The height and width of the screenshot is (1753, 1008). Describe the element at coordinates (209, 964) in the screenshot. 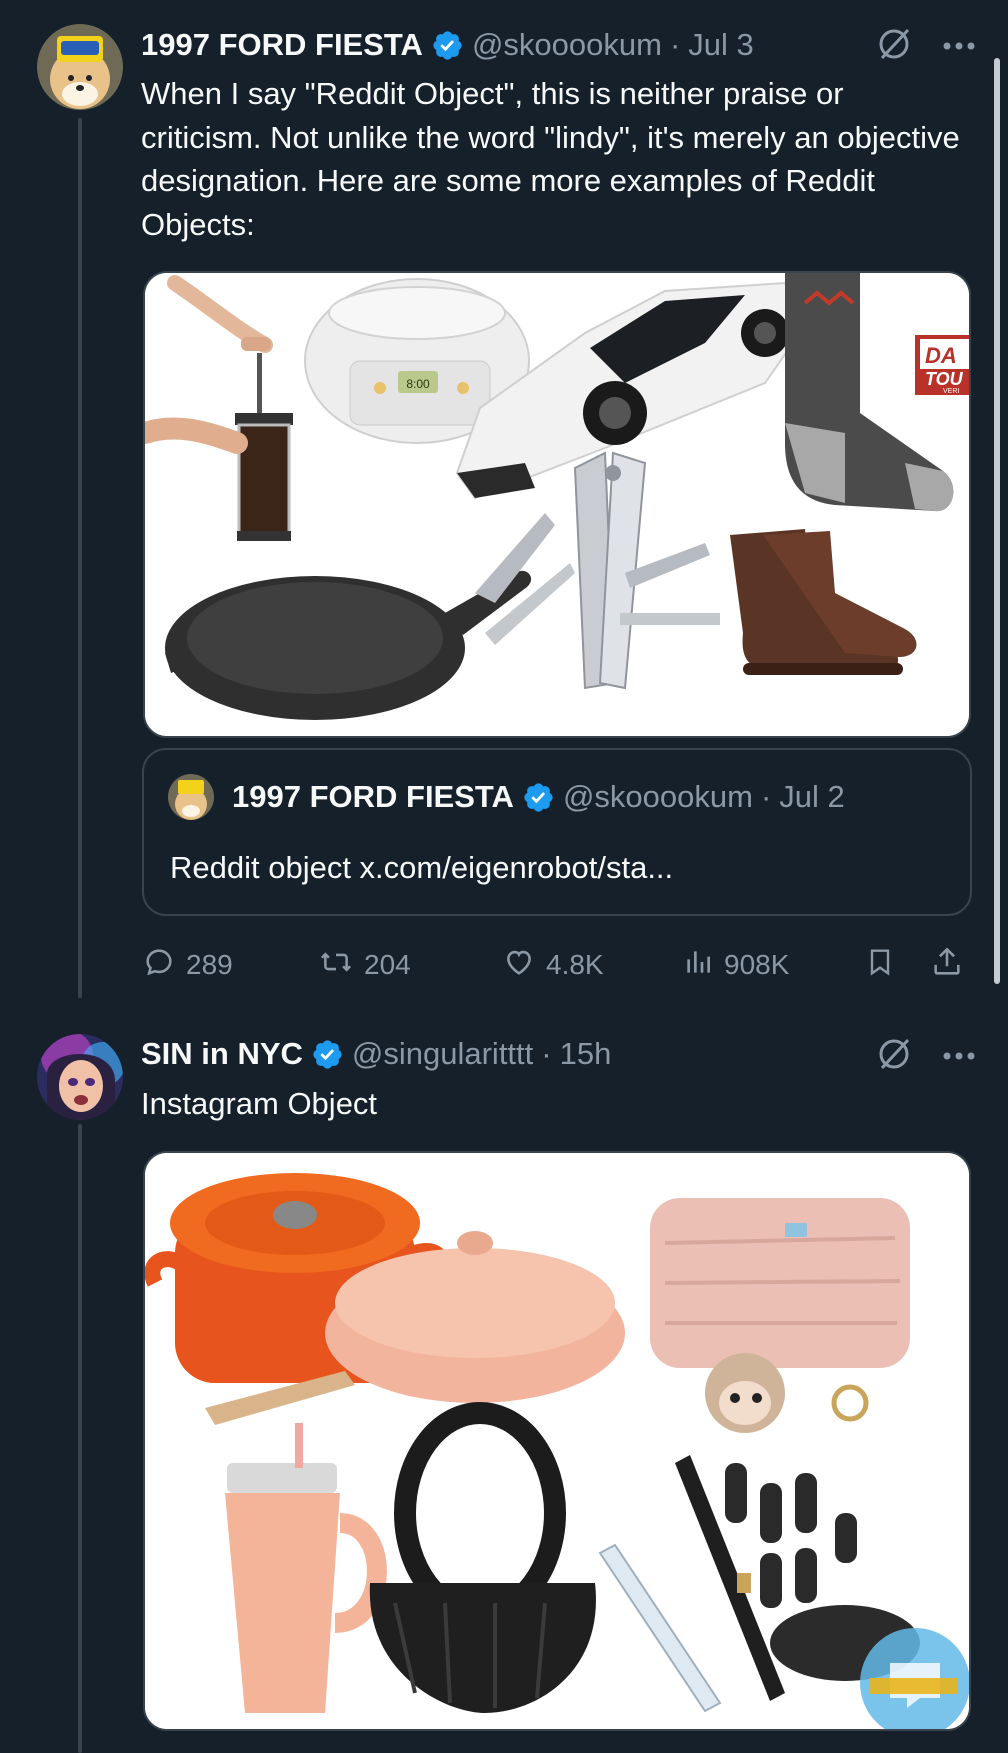

I see `reply-count: 289` at that location.